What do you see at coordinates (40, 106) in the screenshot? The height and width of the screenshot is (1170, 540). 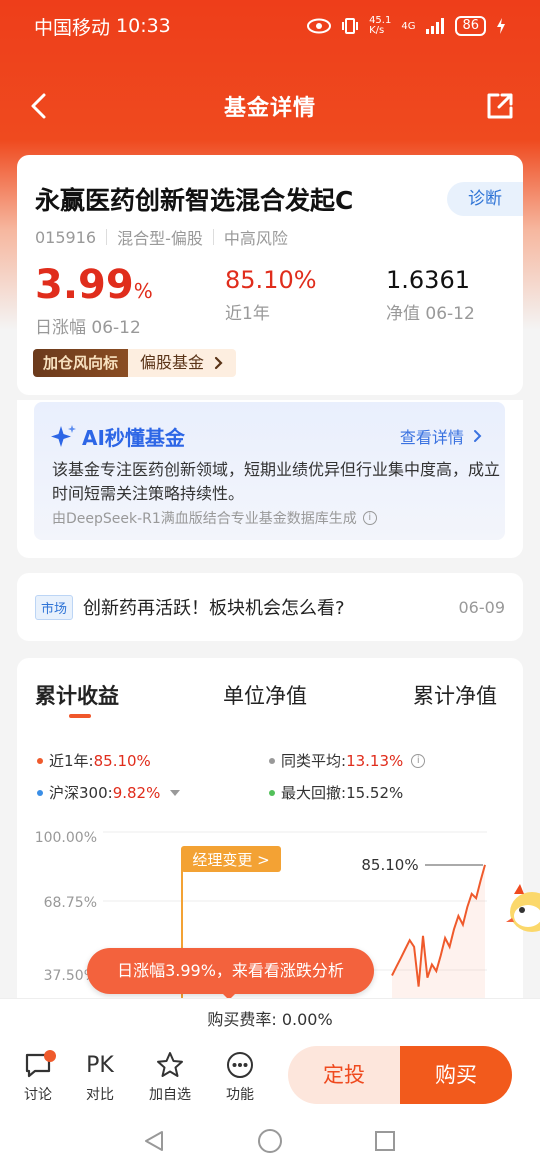 I see `back-icon` at bounding box center [40, 106].